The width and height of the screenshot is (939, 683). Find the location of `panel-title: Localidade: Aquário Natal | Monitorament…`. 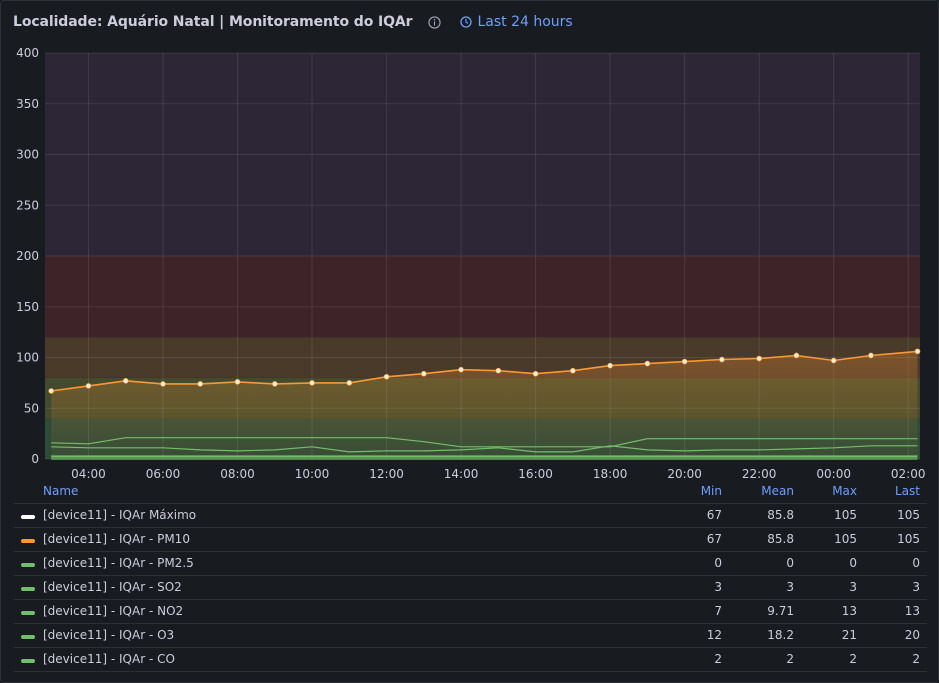

panel-title: Localidade: Aquário Natal | Monitorament… is located at coordinates (213, 22).